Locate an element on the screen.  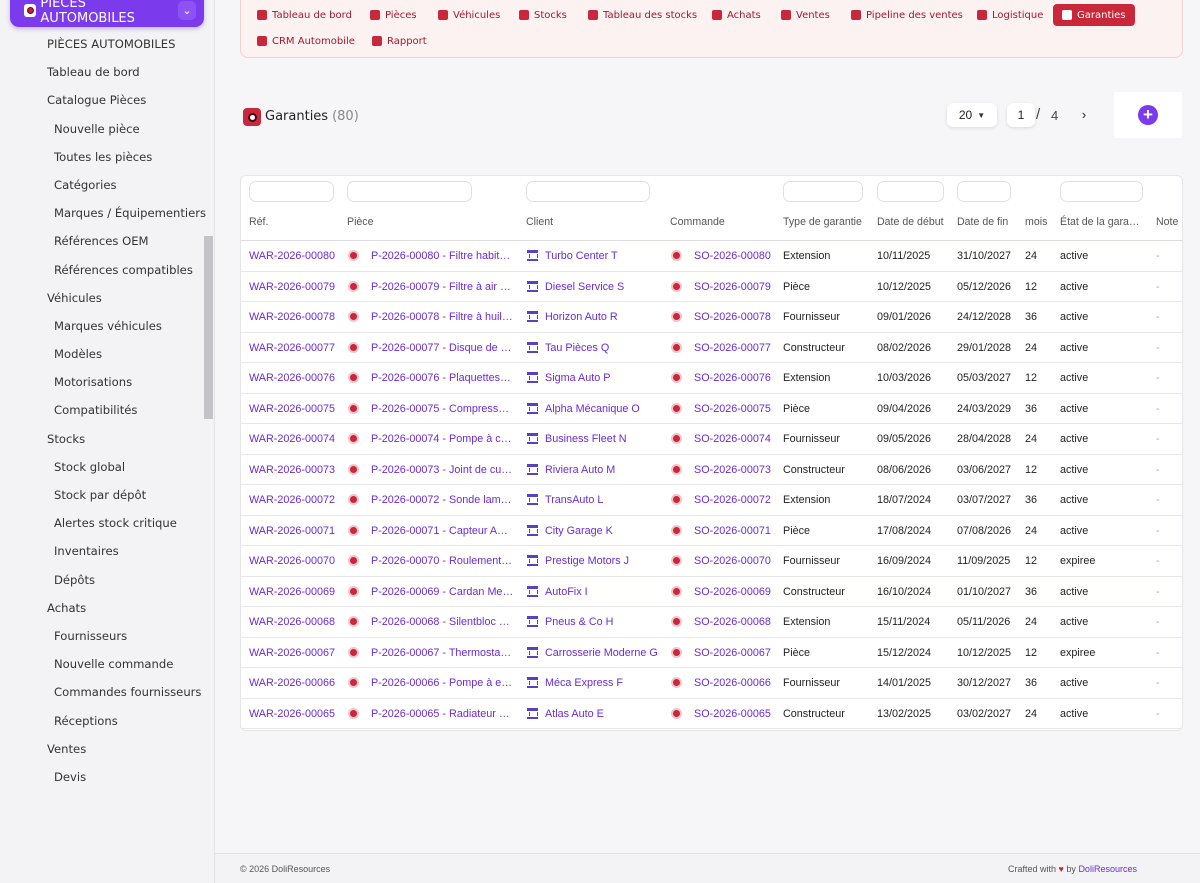
client-link: Business Fleet N is located at coordinates (606, 439).